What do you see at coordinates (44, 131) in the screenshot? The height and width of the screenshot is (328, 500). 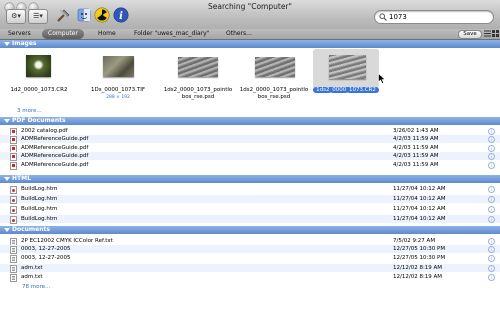 I see `file-name: 2002 catalog.pdf` at bounding box center [44, 131].